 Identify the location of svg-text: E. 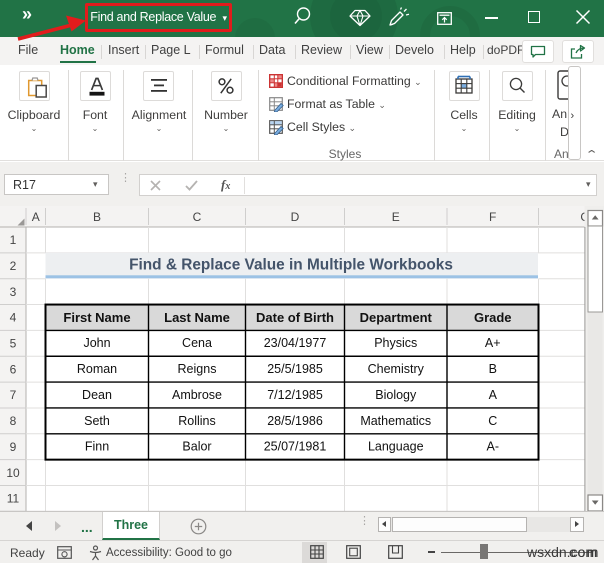
(396, 217).